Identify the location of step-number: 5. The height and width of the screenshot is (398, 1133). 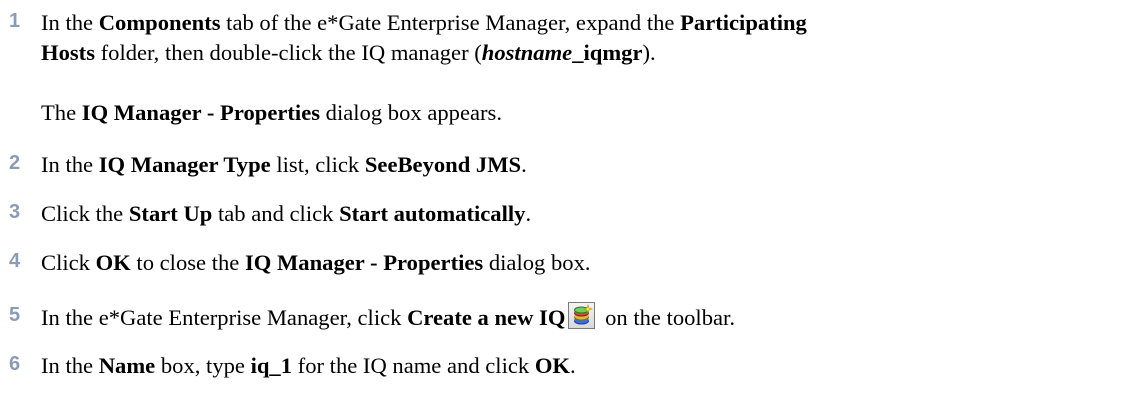
(15, 315).